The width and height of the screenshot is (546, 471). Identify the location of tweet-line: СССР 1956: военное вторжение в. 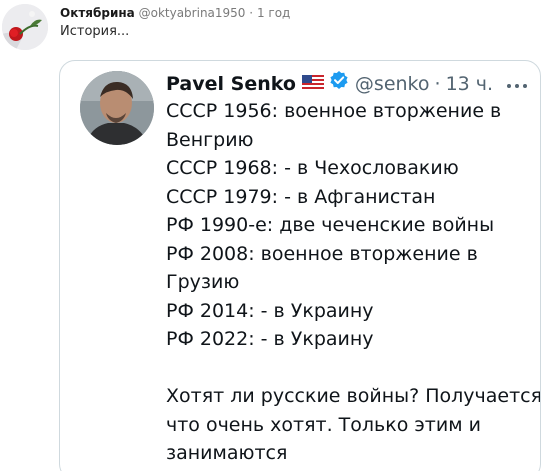
(334, 111).